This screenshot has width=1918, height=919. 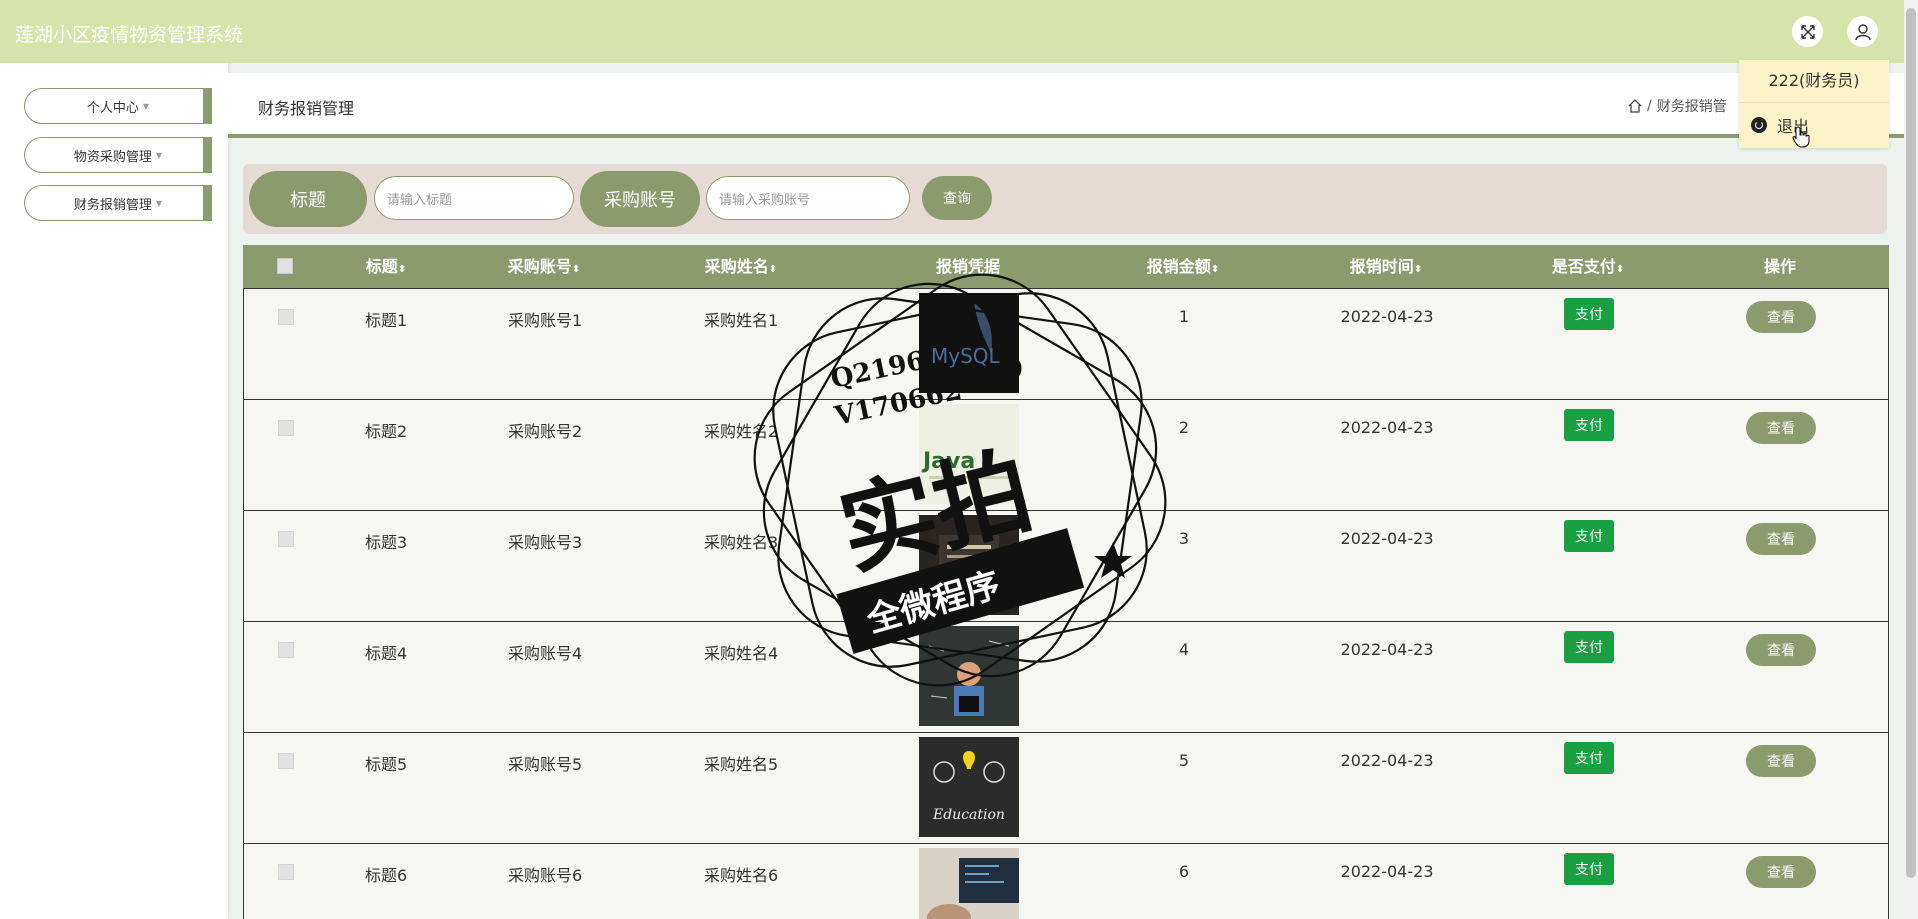 What do you see at coordinates (306, 108) in the screenshot?
I see `page-title: 财务报销管理` at bounding box center [306, 108].